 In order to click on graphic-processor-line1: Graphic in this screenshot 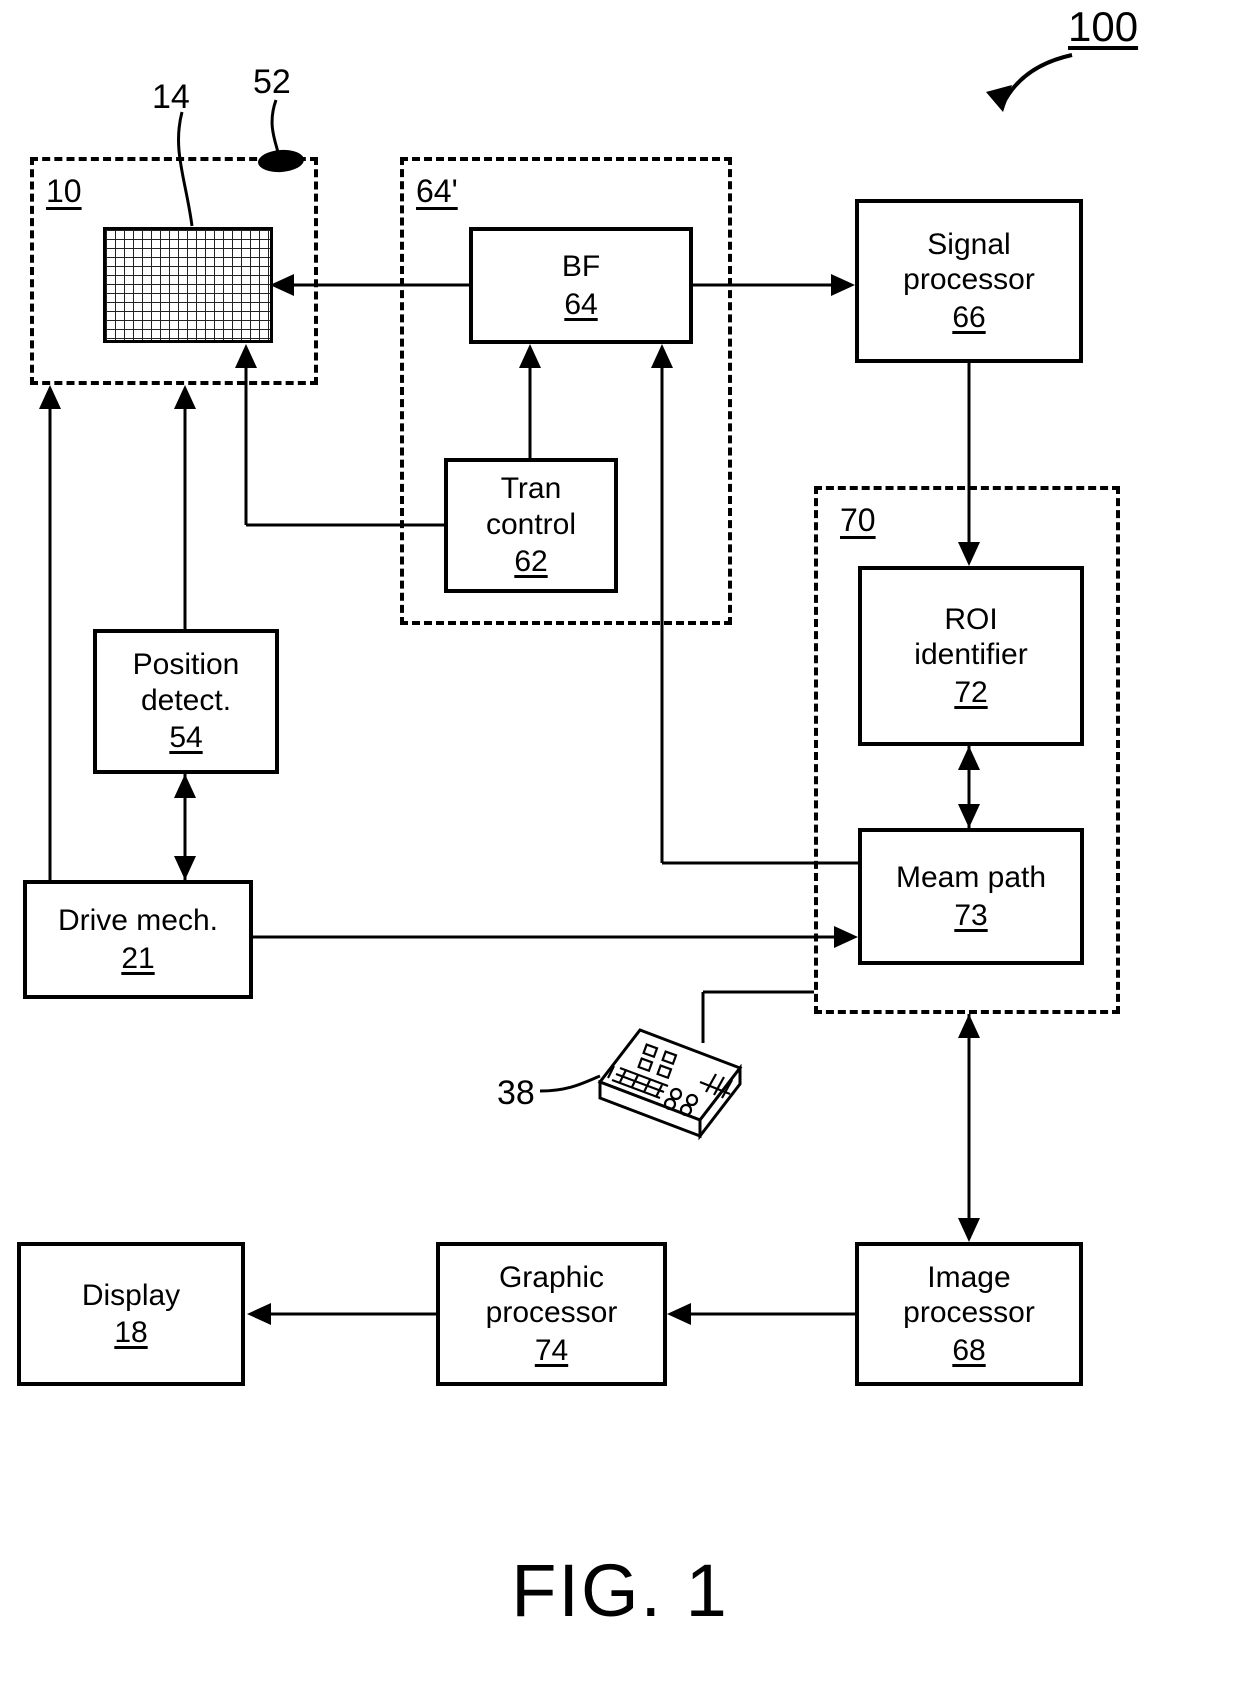, I will do `click(551, 1277)`.